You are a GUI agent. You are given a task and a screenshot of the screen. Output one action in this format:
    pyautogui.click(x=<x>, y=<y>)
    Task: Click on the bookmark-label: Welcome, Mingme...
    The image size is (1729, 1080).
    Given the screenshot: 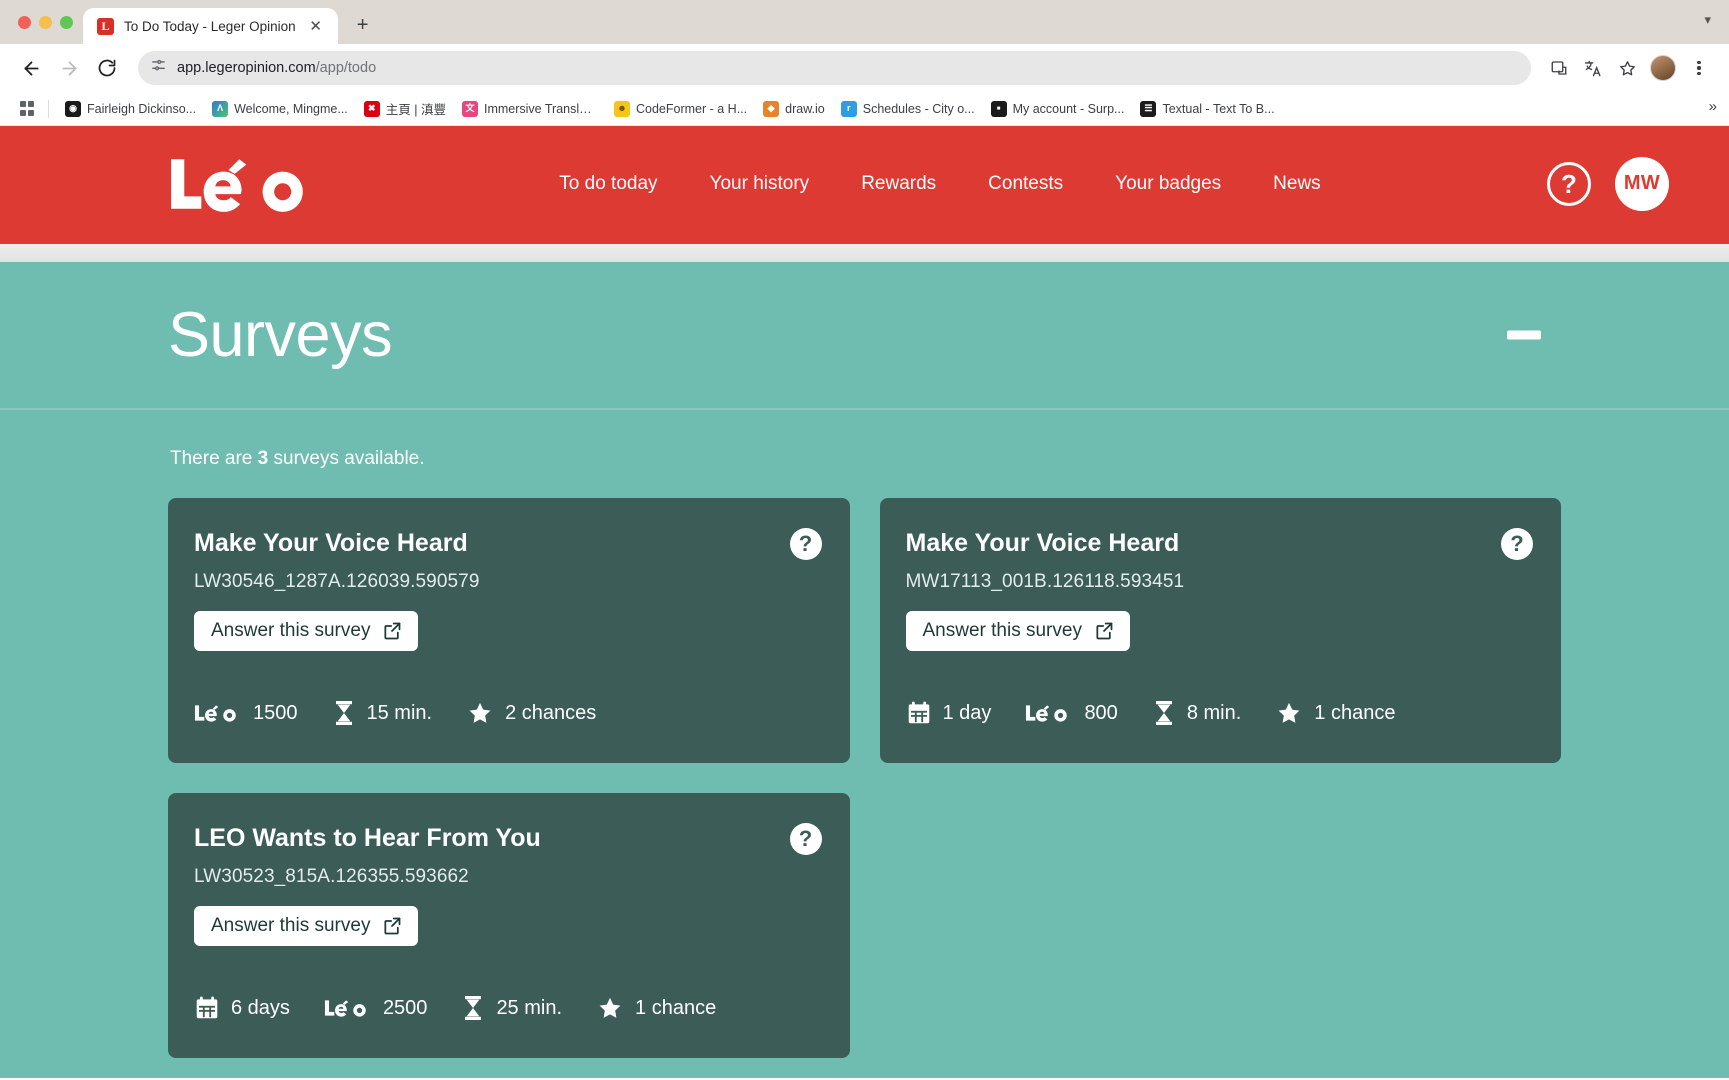 What is the action you would take?
    pyautogui.click(x=291, y=108)
    